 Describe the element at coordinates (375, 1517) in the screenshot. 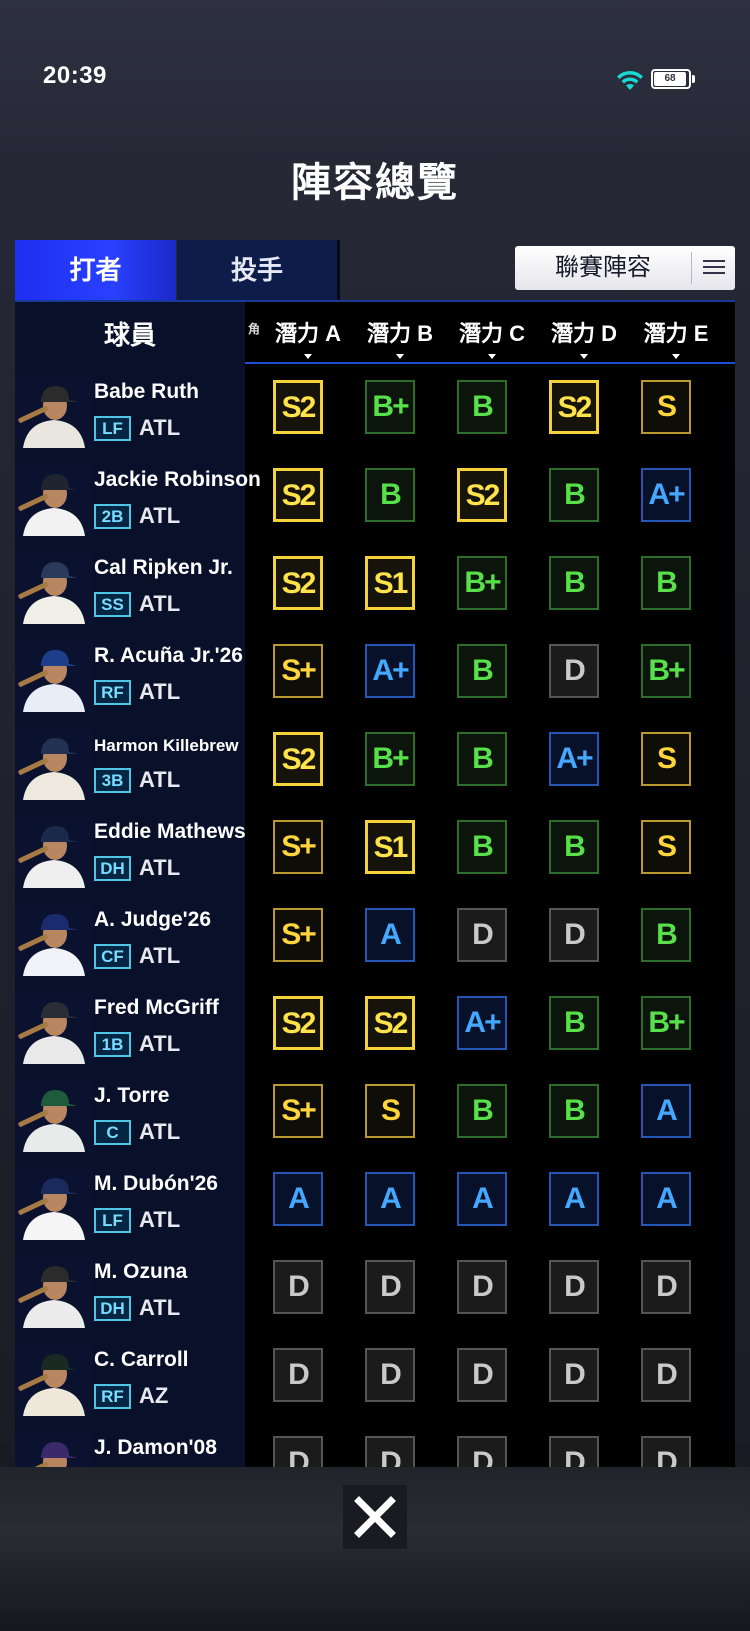

I see `close-button` at that location.